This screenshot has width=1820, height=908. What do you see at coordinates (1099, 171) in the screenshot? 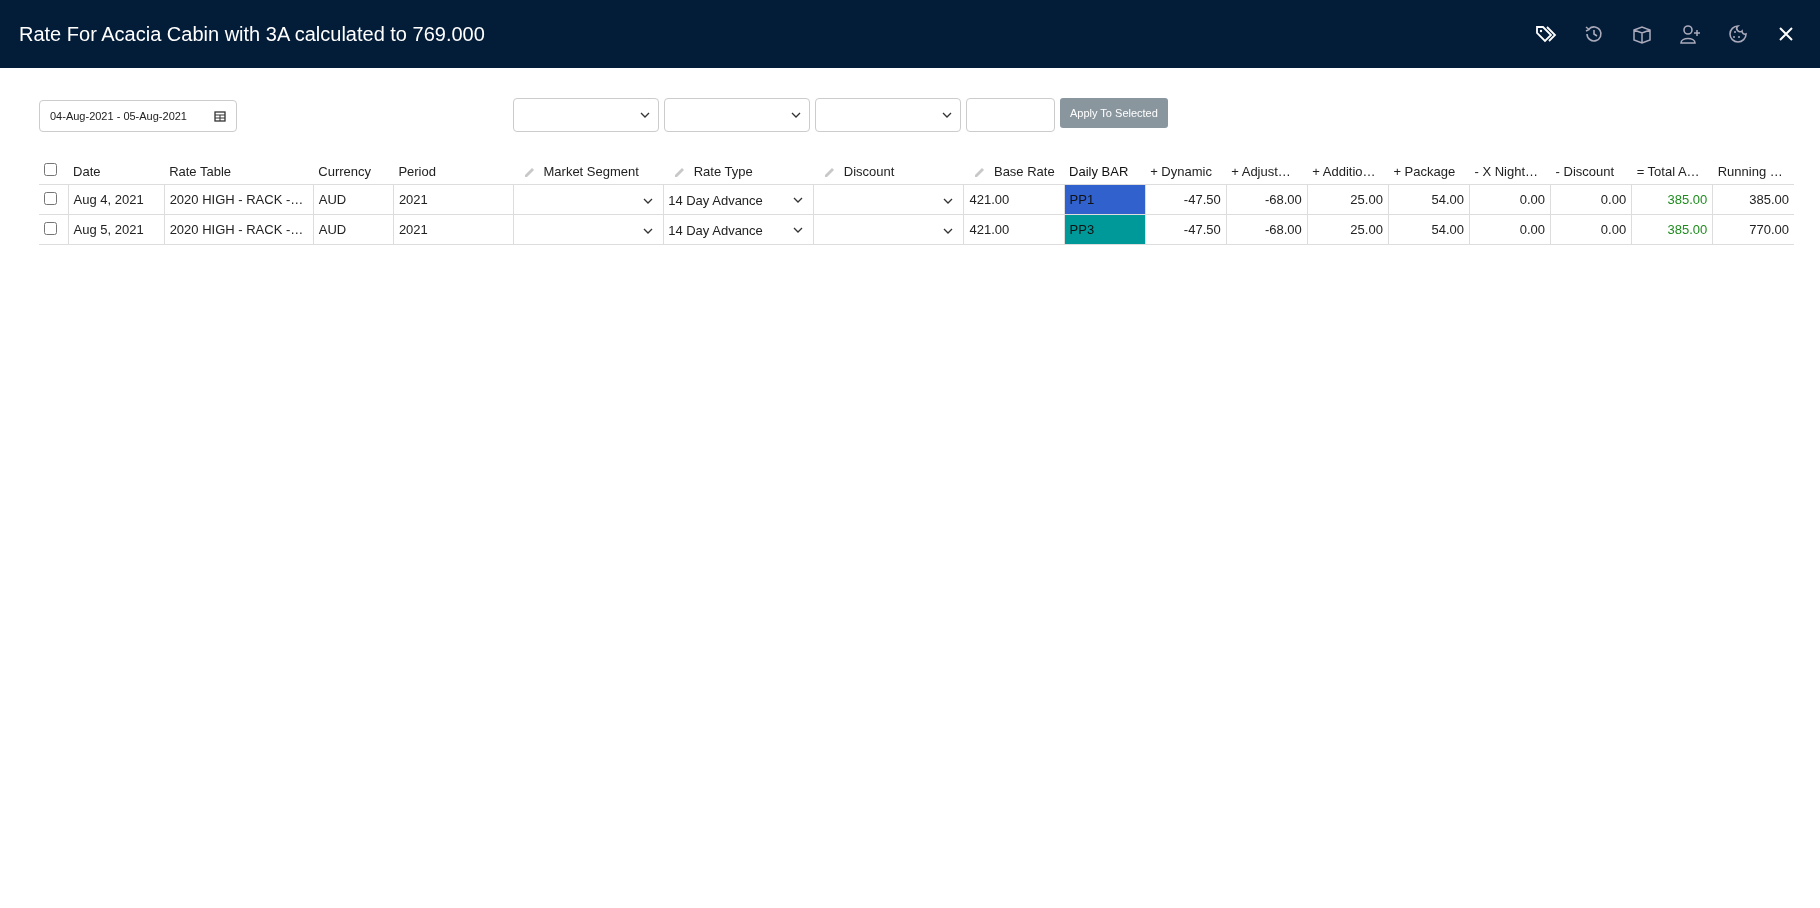
I see `column-header: Daily BAR` at bounding box center [1099, 171].